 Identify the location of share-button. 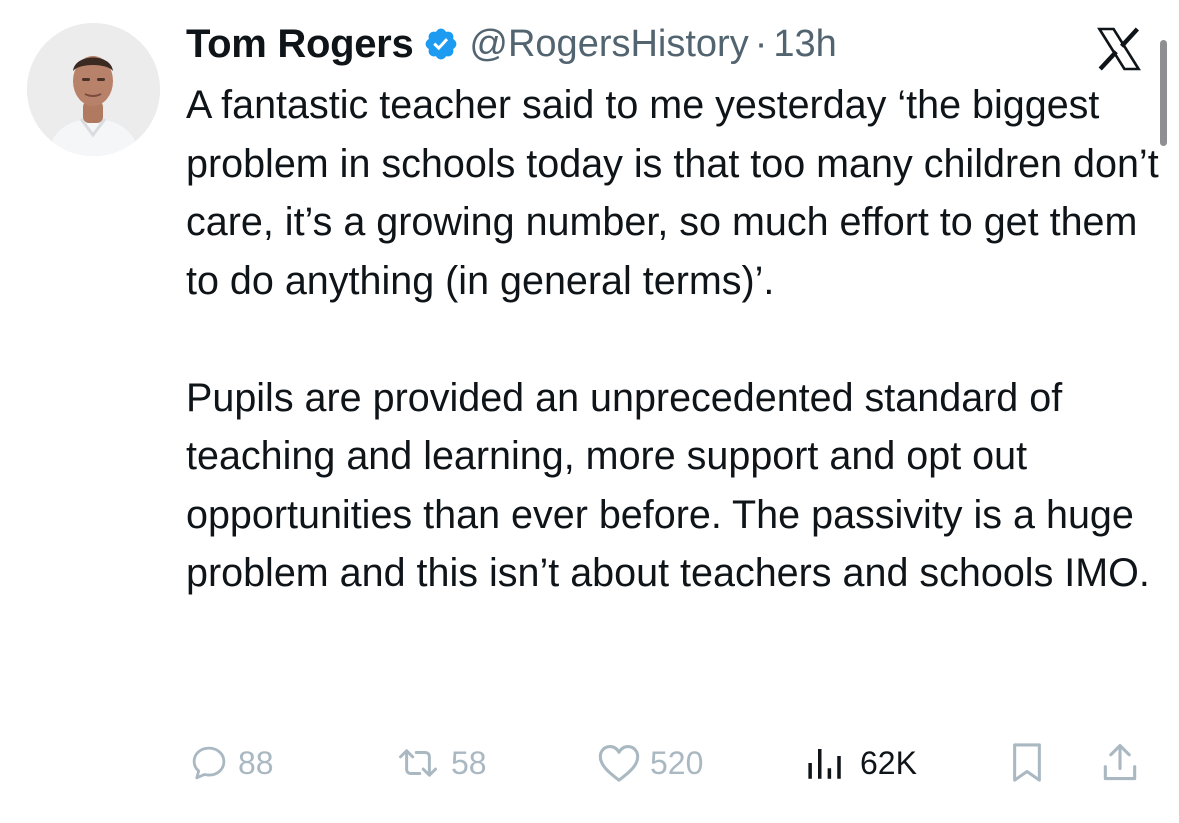
(1120, 763).